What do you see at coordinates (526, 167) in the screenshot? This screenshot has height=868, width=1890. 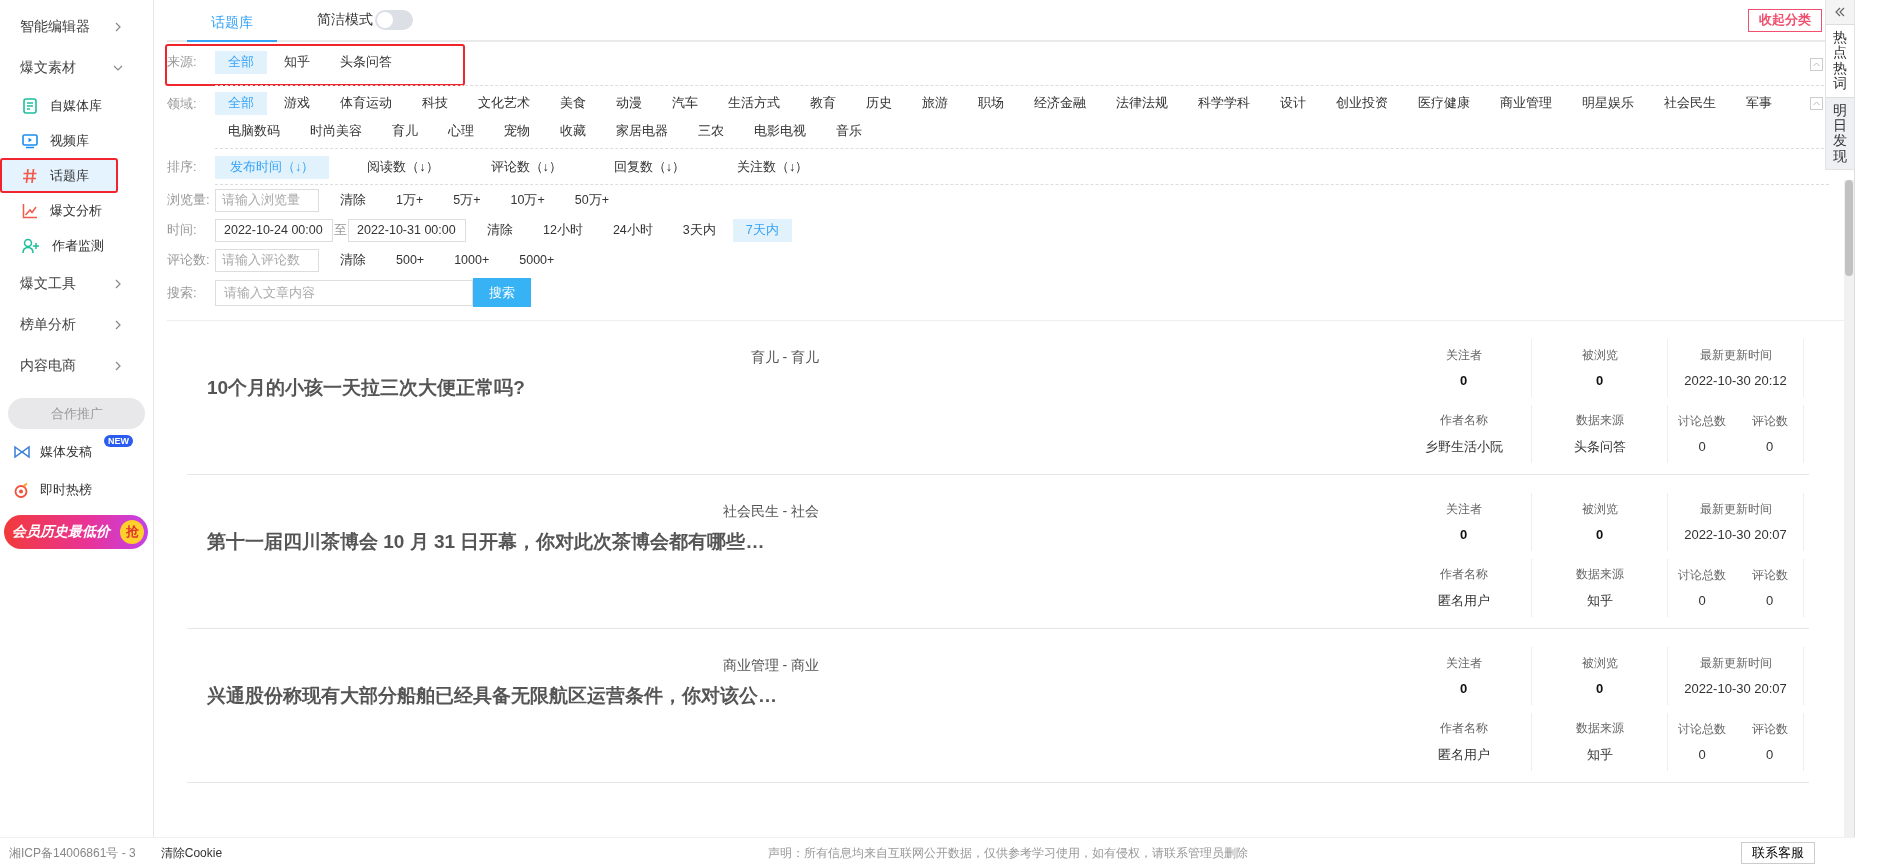 I see `sort-option: 评论数（↓）` at bounding box center [526, 167].